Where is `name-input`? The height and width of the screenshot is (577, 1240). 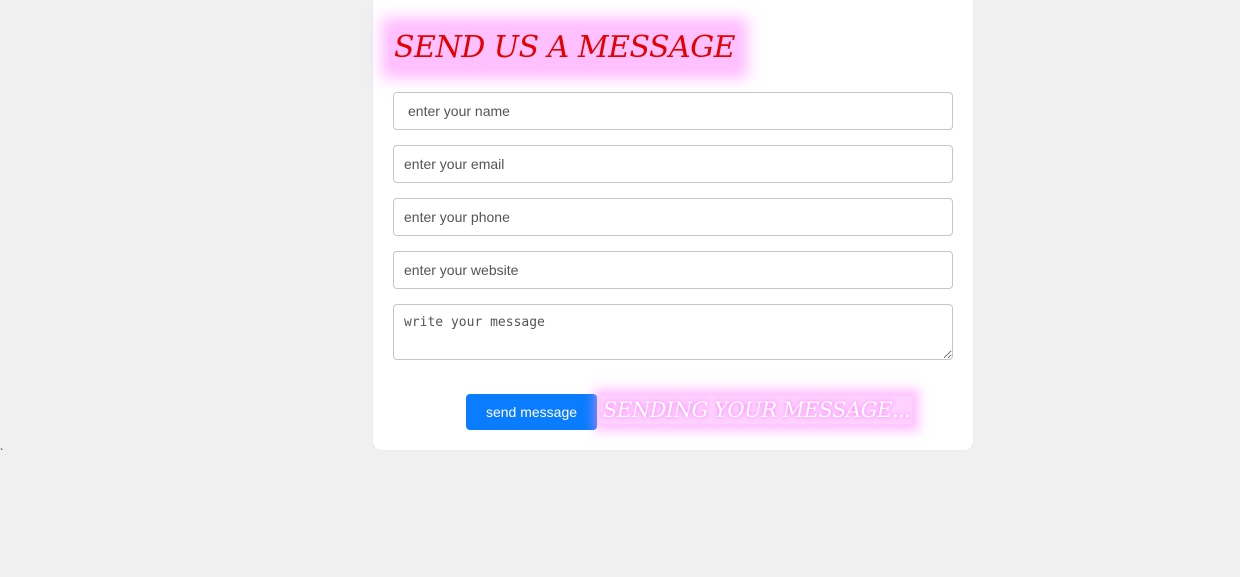
name-input is located at coordinates (673, 111).